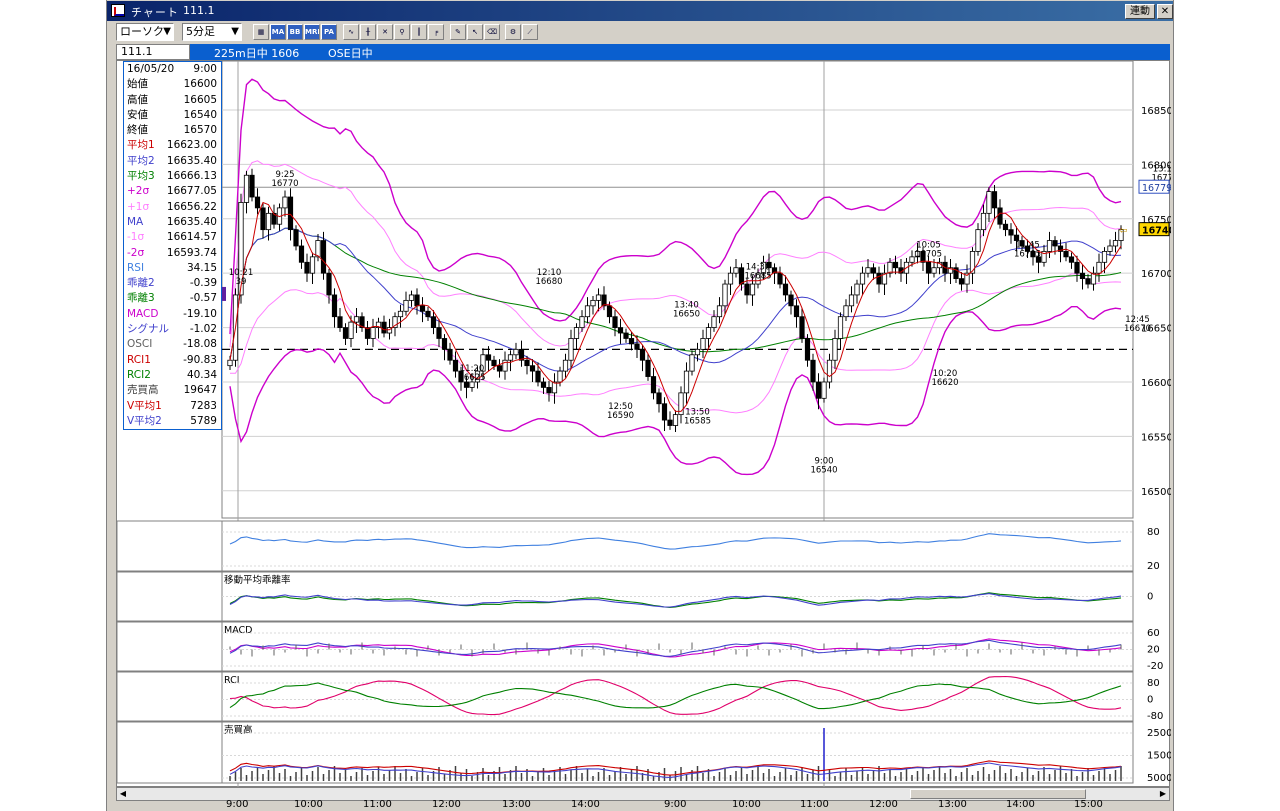  I want to click on scroll-left-icon: ◀, so click(123, 794).